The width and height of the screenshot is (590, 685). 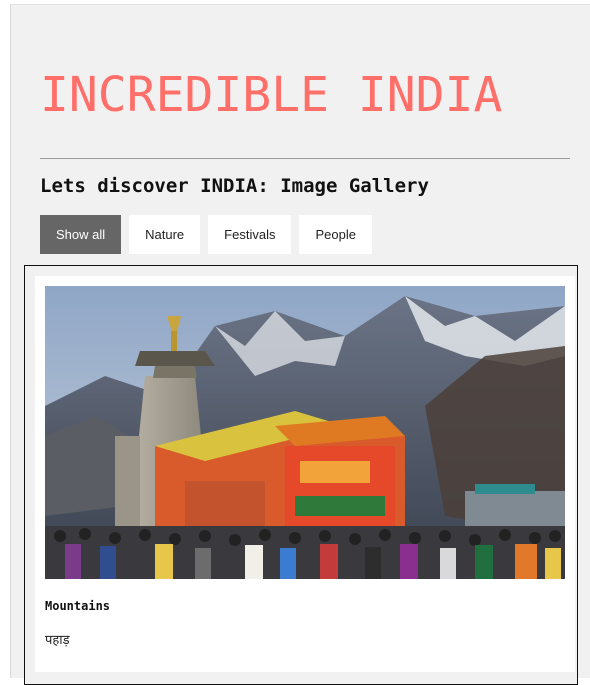 What do you see at coordinates (81, 234) in the screenshot?
I see `filter-show-all-button: Show all` at bounding box center [81, 234].